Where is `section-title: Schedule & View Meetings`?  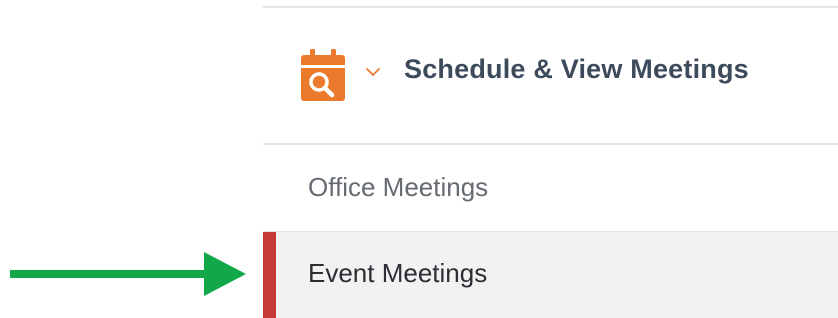
section-title: Schedule & View Meetings is located at coordinates (576, 69).